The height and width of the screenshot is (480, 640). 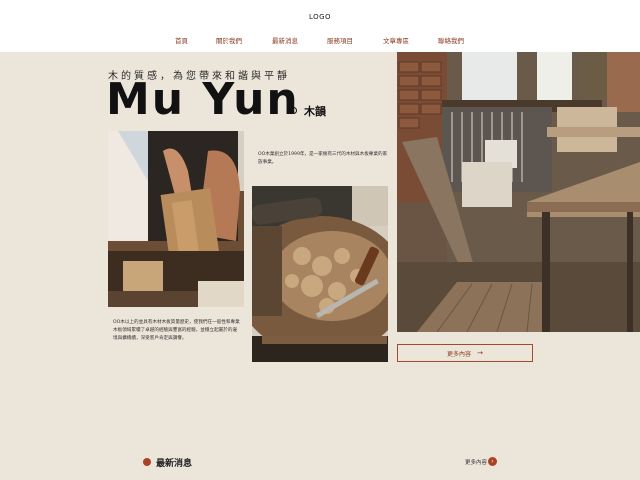 I want to click on woodworking-hands-photo, so click(x=176, y=219).